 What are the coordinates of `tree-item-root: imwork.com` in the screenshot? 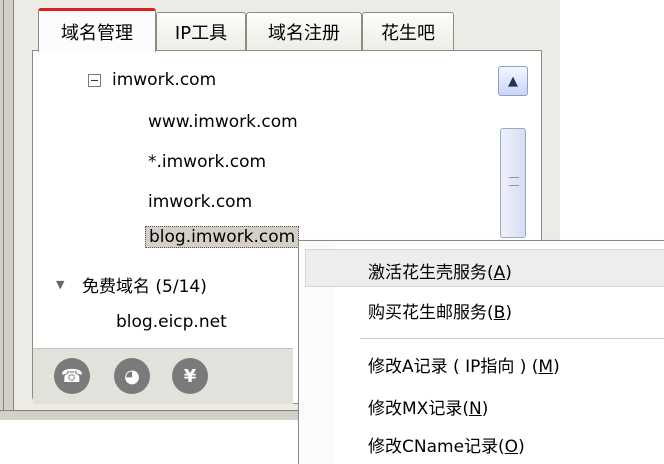 It's located at (200, 202).